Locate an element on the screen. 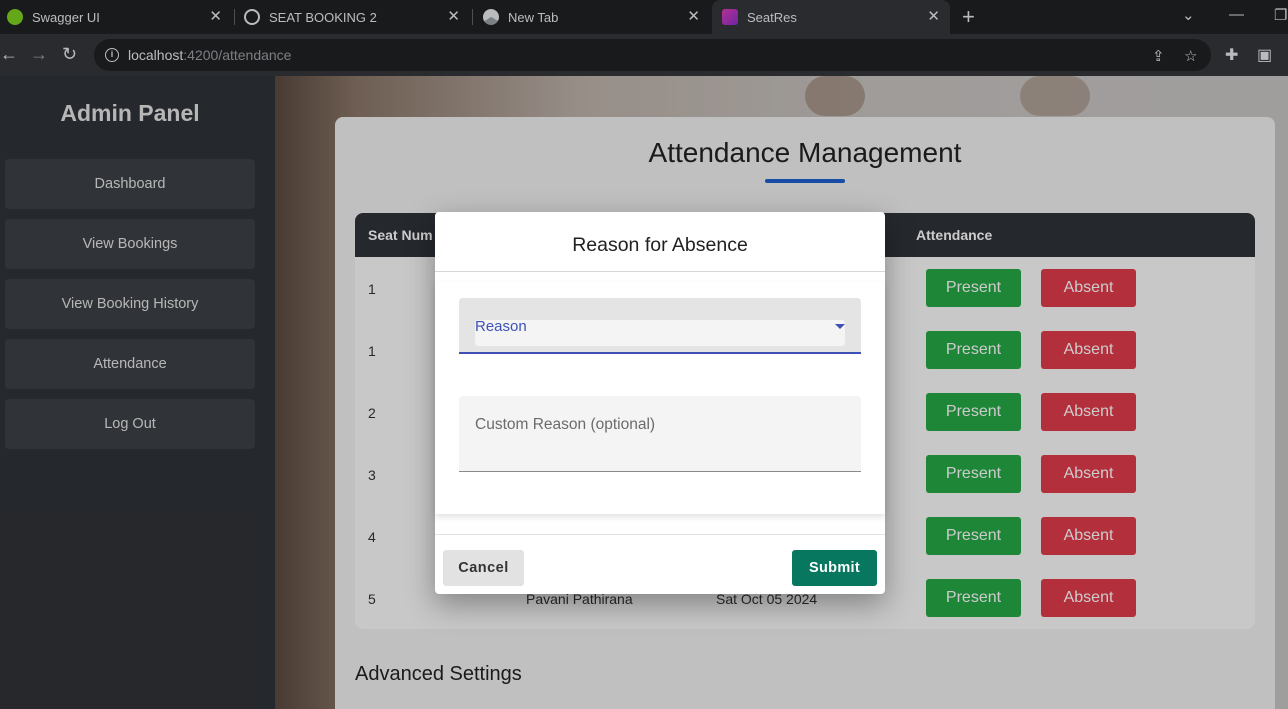 The width and height of the screenshot is (1288, 709). dropdown-arrow-icon is located at coordinates (840, 326).